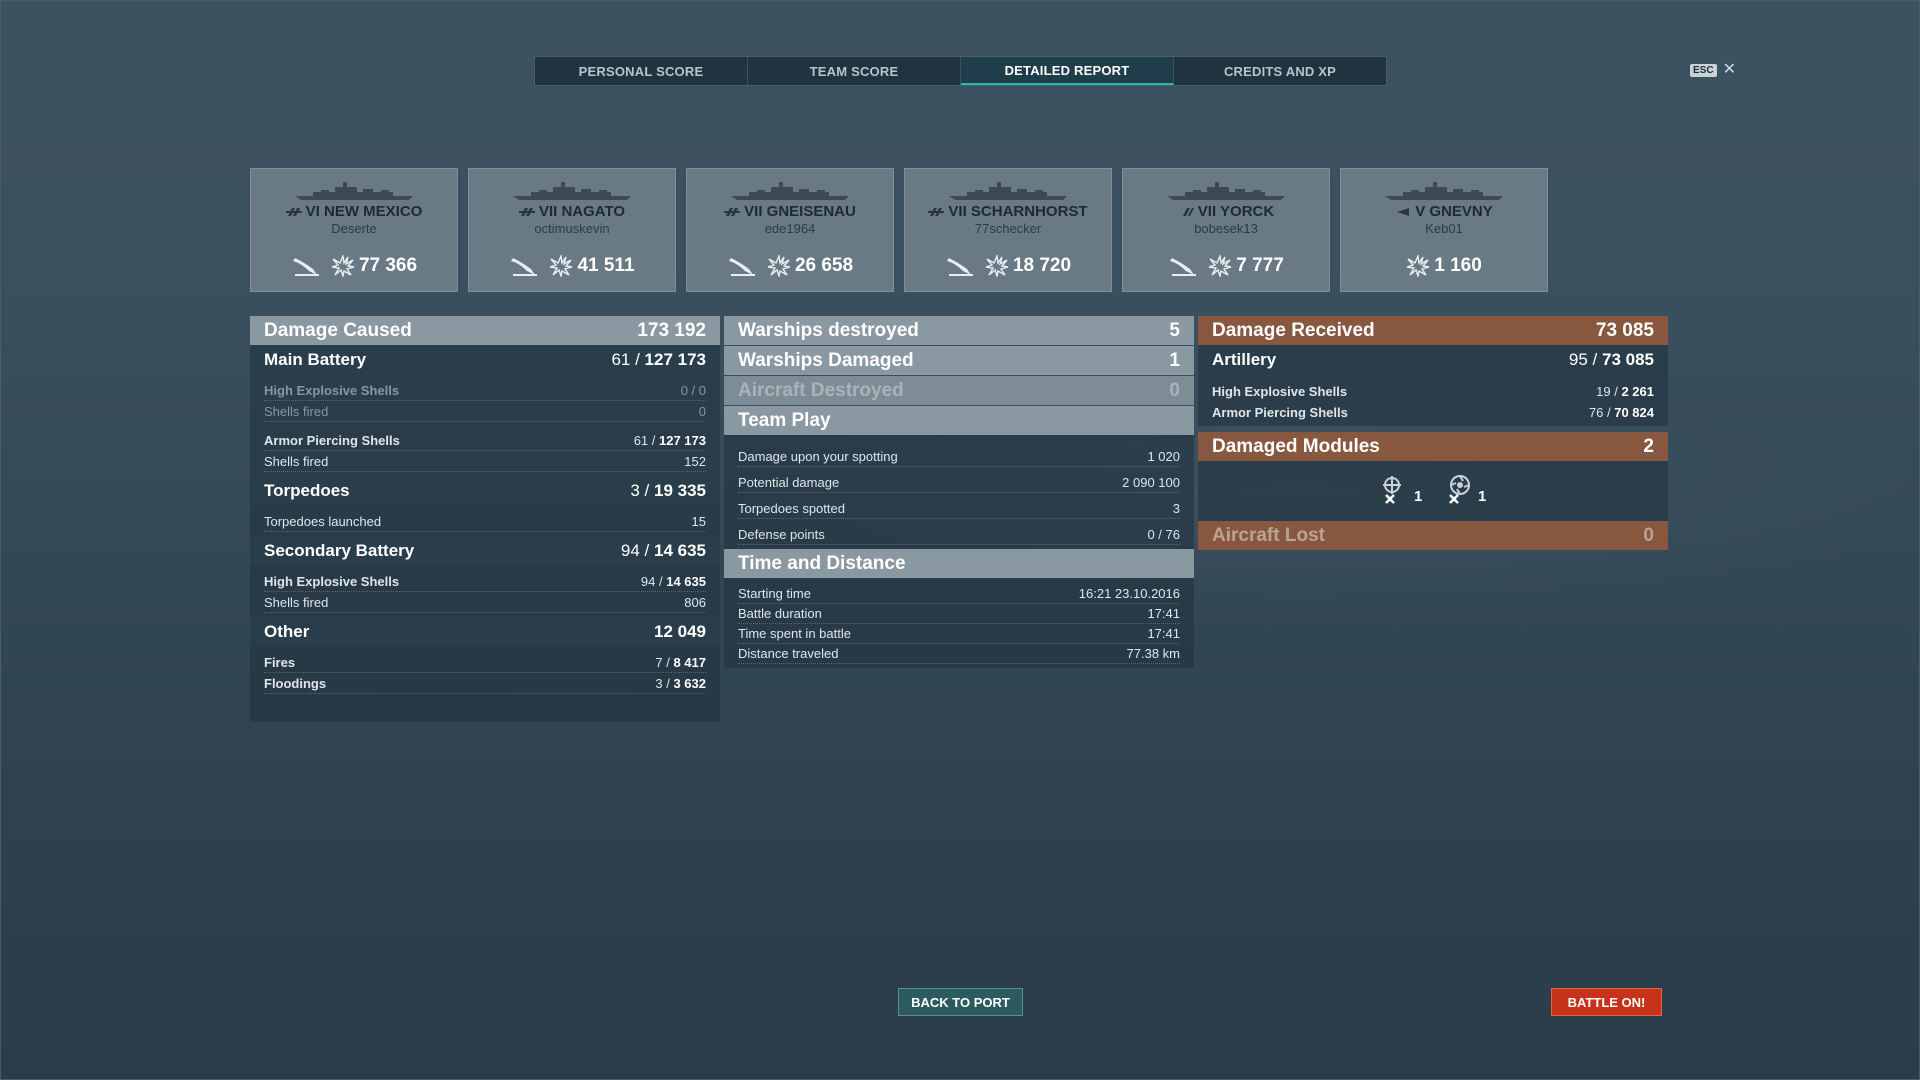 The height and width of the screenshot is (1080, 1920). Describe the element at coordinates (680, 631) in the screenshot. I see `other-total: 12 049` at that location.